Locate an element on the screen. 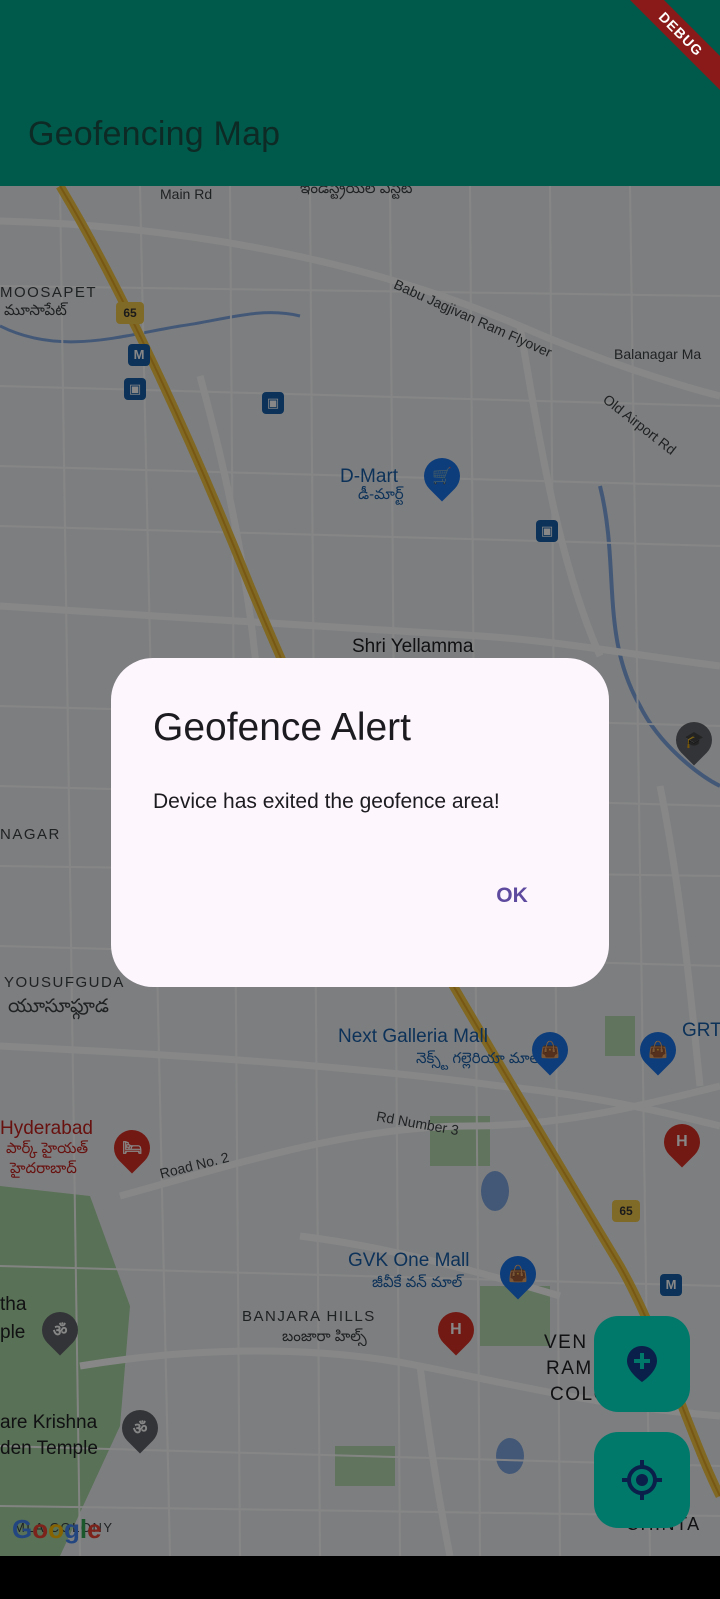  my-location-button is located at coordinates (642, 1480).